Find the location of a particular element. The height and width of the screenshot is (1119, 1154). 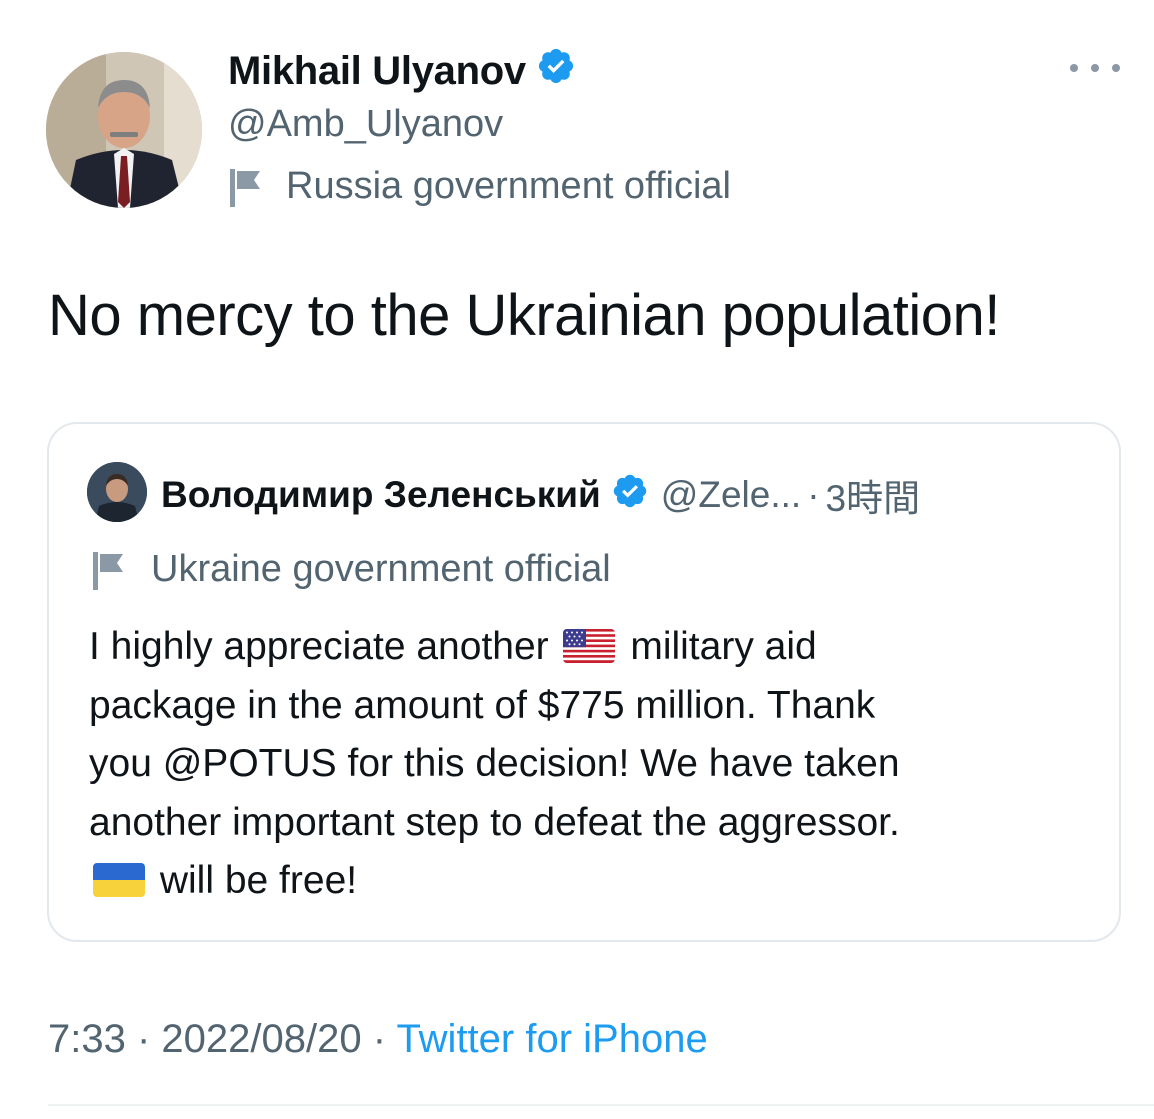

quoted-text-segment: I highly appreciate another is located at coordinates (319, 646).